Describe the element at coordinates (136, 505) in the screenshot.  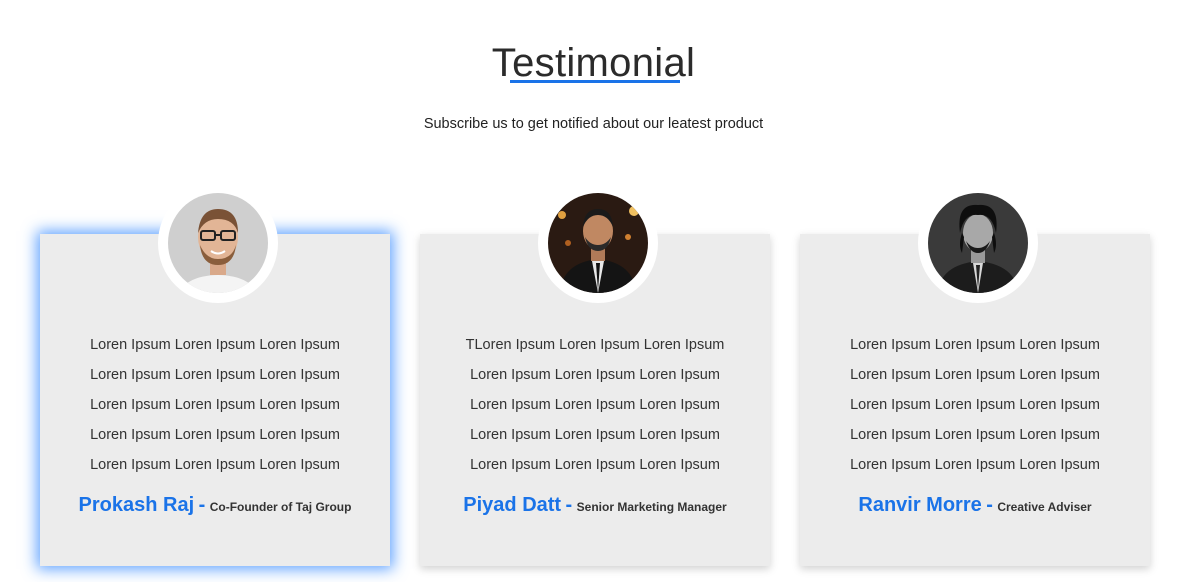
I see `author-name: Prokash Raj` at that location.